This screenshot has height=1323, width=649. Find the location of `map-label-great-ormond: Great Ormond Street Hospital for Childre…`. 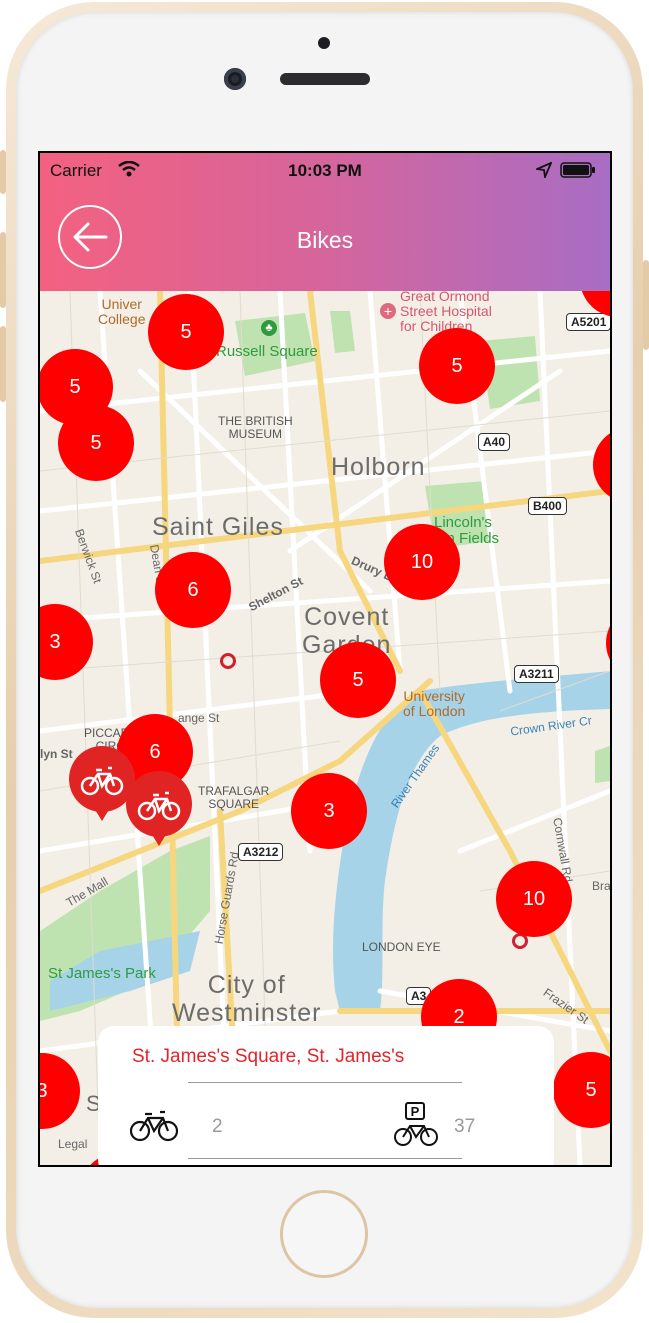

map-label-great-ormond: Great Ormond Street Hospital for Childre… is located at coordinates (446, 312).